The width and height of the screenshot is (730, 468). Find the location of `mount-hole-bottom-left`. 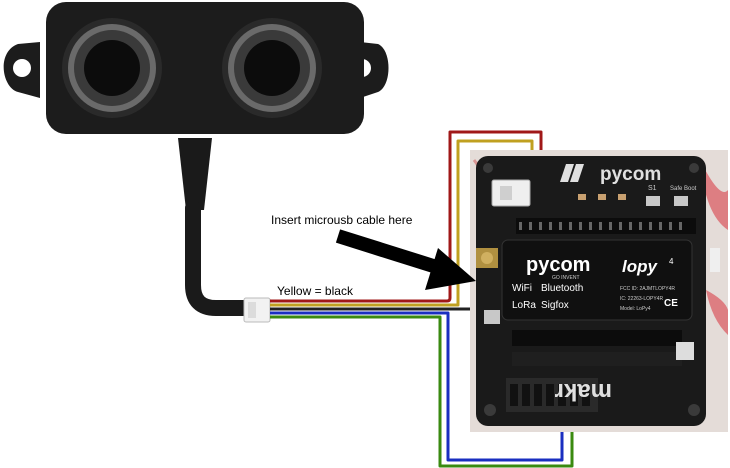

mount-hole-bottom-left is located at coordinates (490, 410).